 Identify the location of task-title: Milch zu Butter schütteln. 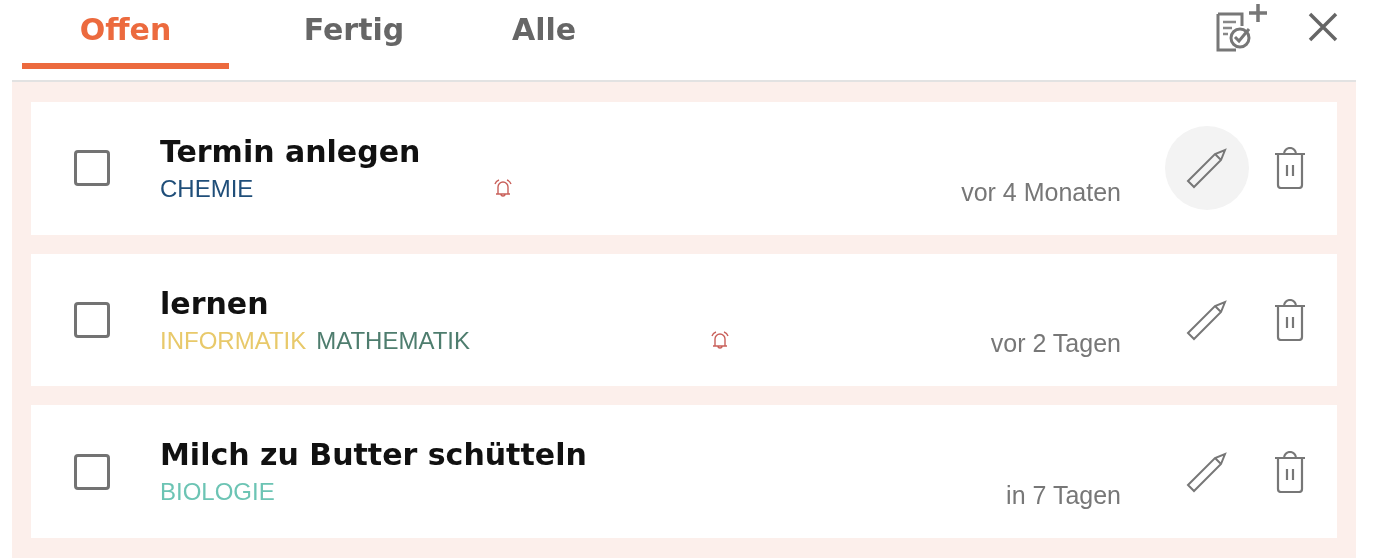
(374, 455).